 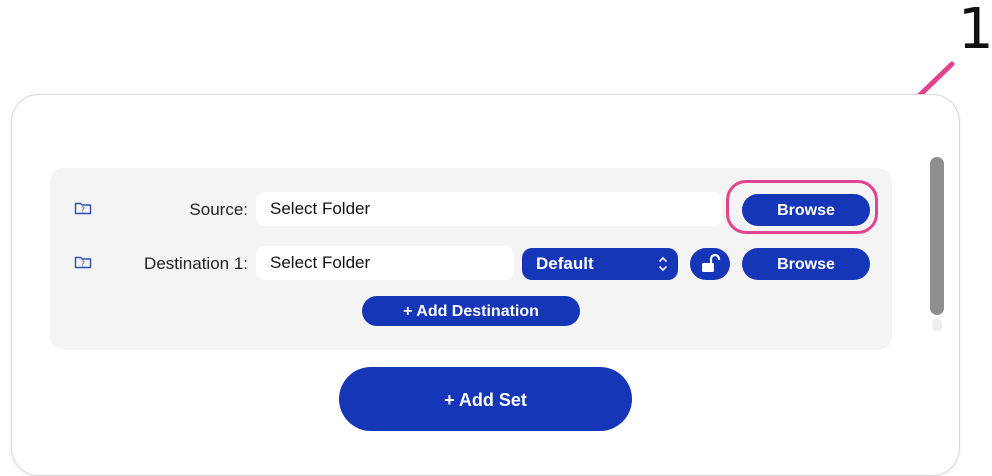 What do you see at coordinates (485, 399) in the screenshot?
I see `add-set-button: + Add Set` at bounding box center [485, 399].